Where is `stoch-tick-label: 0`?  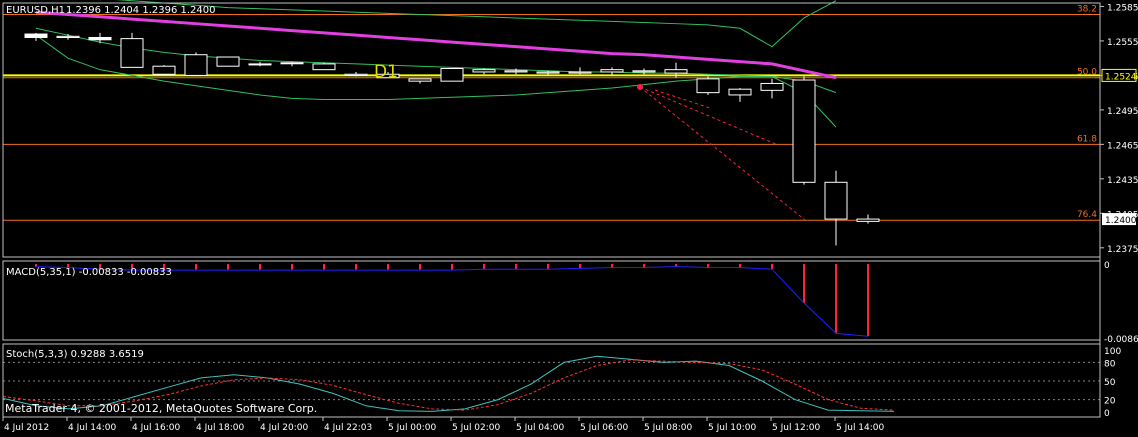
stoch-tick-label: 0 is located at coordinates (1107, 414).